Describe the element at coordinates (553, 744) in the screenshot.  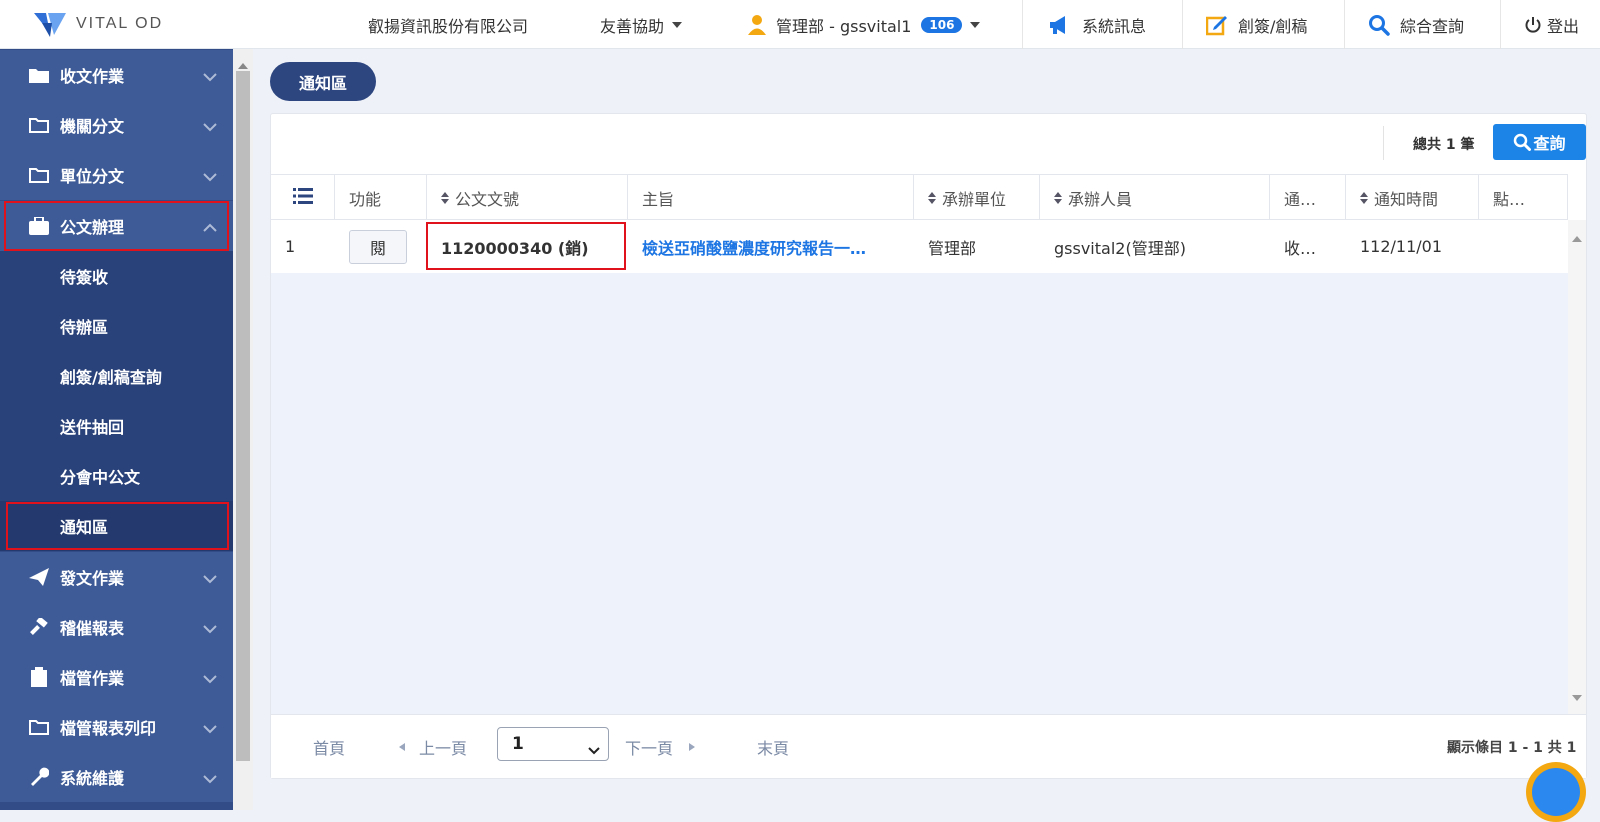
I see `page-select: 1` at that location.